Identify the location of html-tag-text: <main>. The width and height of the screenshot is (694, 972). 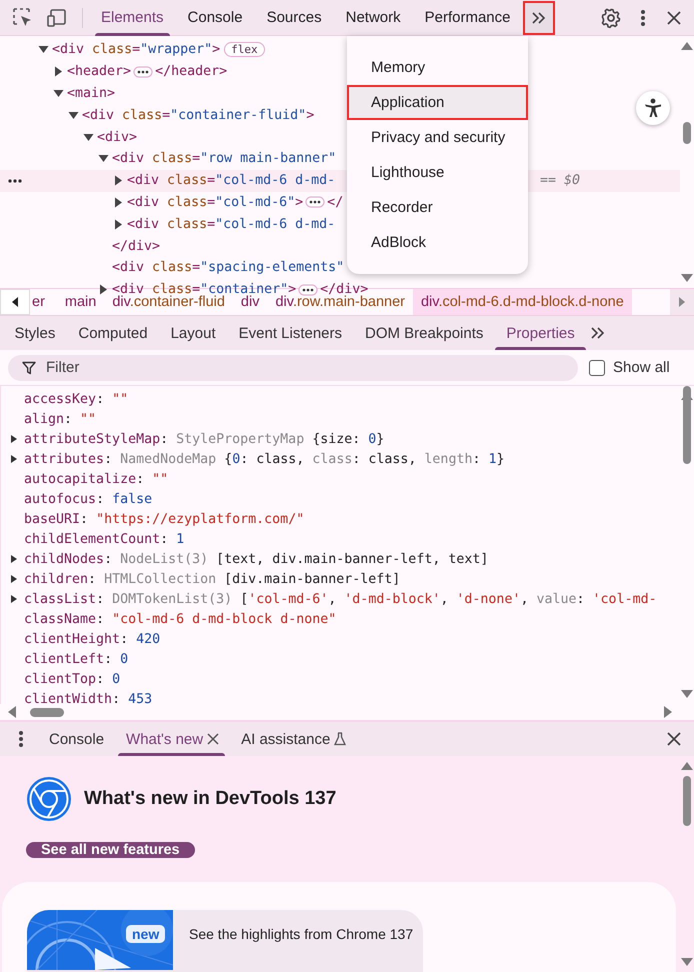
(91, 93).